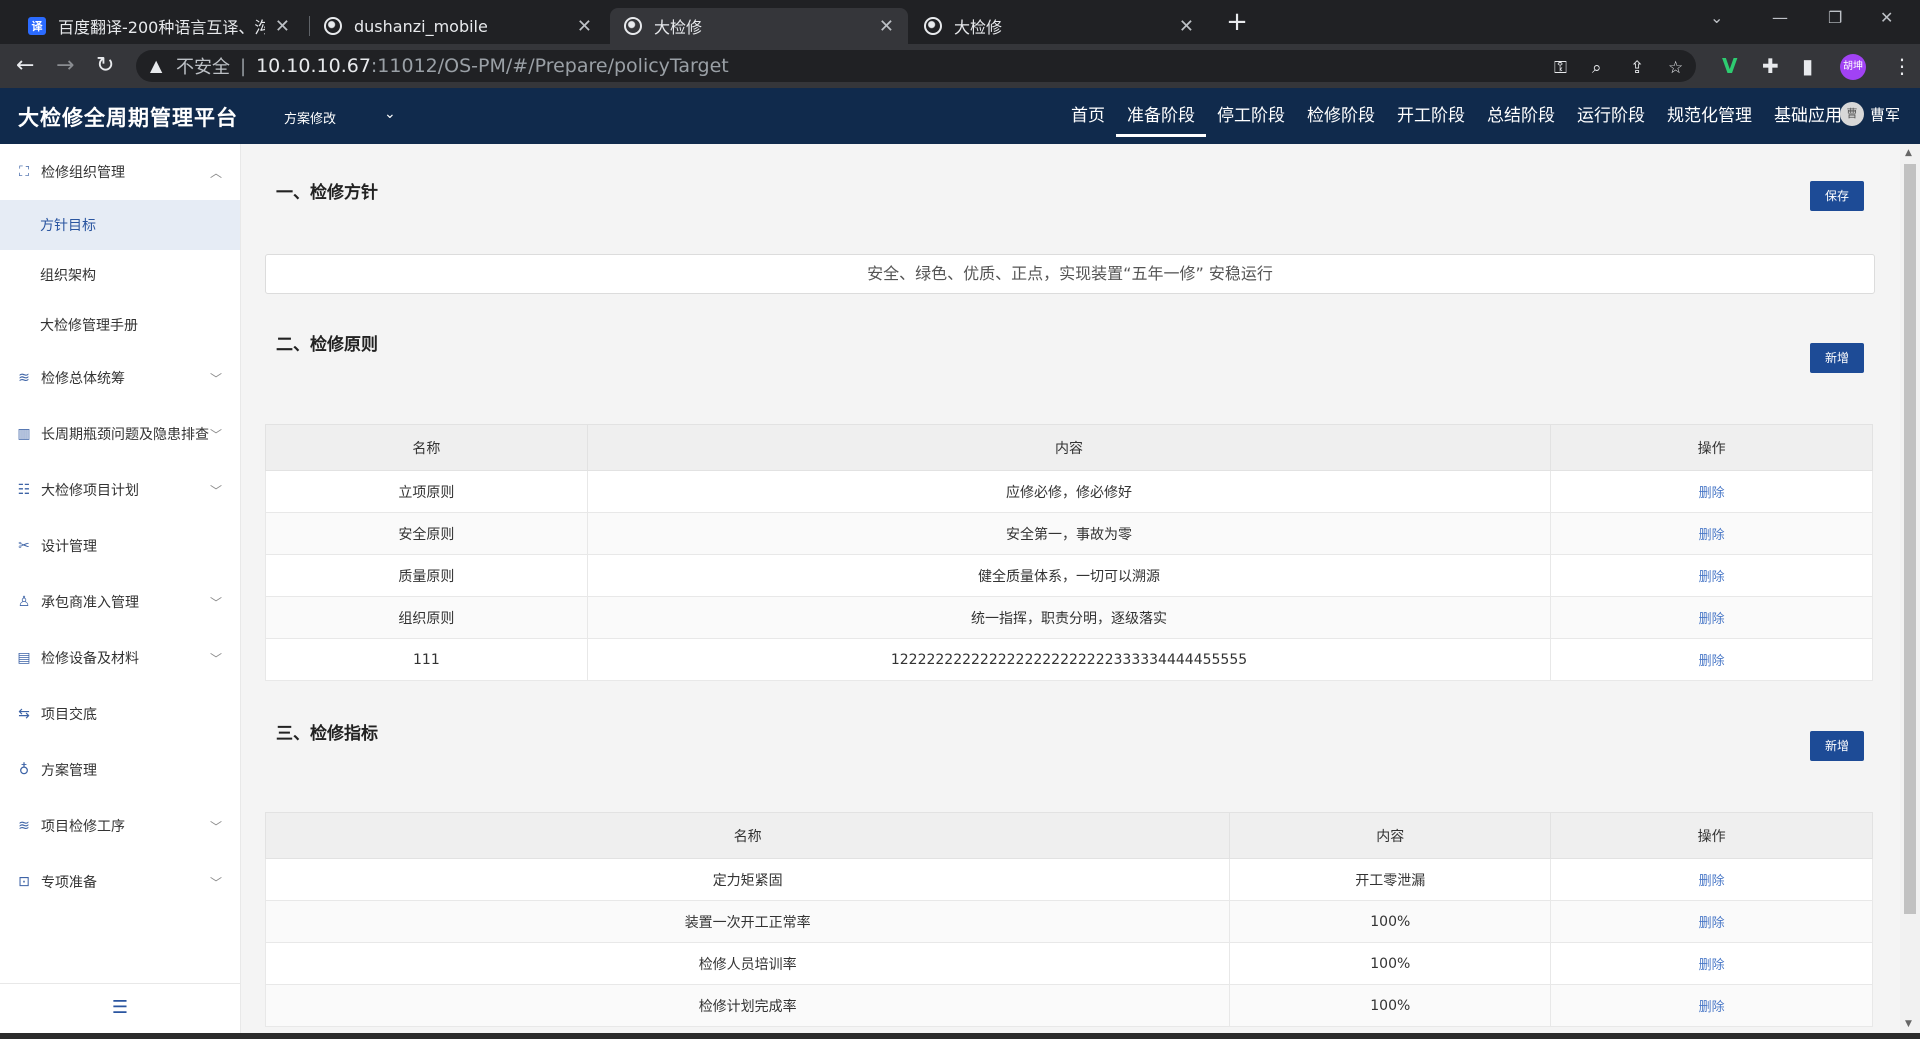 This screenshot has width=1920, height=1039. What do you see at coordinates (120, 378) in the screenshot?
I see `sidebar-item-overall-planning: ≋ 检修总体统筹 ﹀` at bounding box center [120, 378].